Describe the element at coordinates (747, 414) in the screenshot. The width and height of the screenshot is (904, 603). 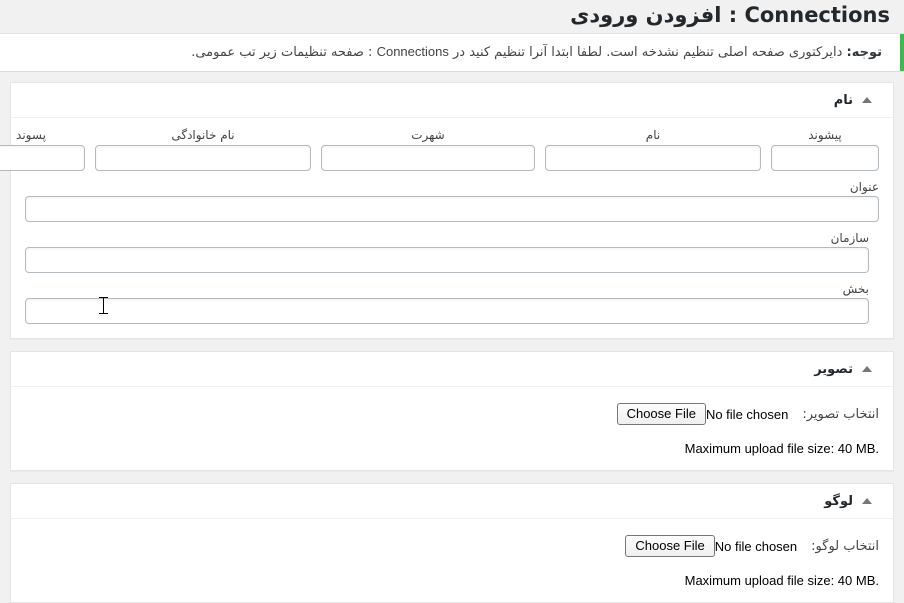
I see `image-file-status: No file chosen` at that location.